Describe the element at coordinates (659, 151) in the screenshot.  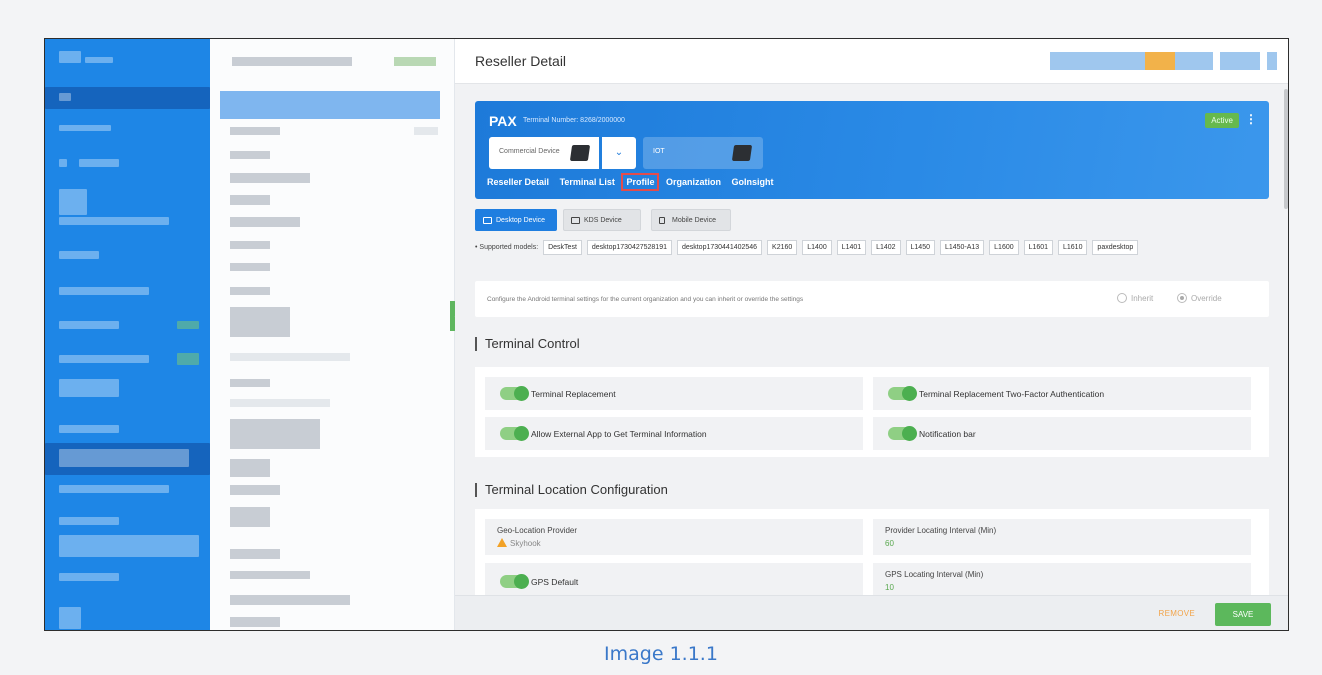
I see `device-type-iot-label: IOT` at that location.